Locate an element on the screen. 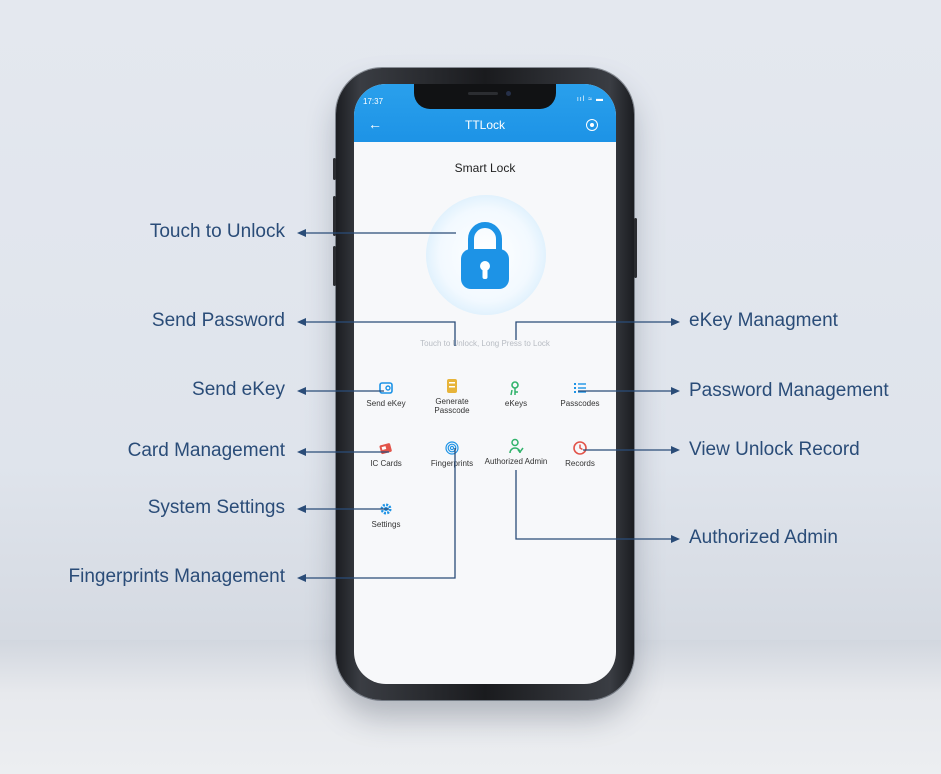 This screenshot has width=941, height=774. line-authorized-admin is located at coordinates (595, 505).